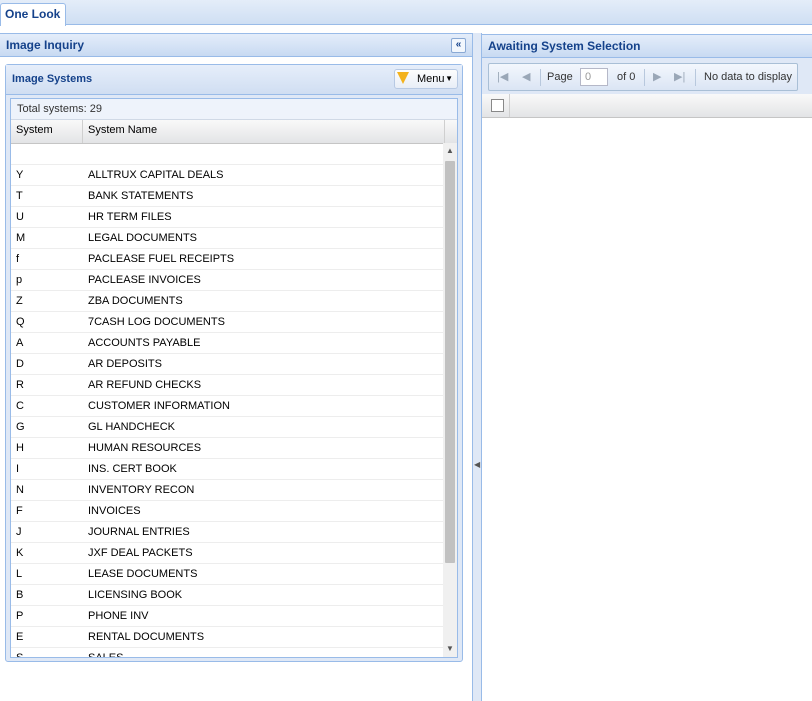 Image resolution: width=812 pixels, height=701 pixels. What do you see at coordinates (20, 490) in the screenshot?
I see `system-code-cell: N` at bounding box center [20, 490].